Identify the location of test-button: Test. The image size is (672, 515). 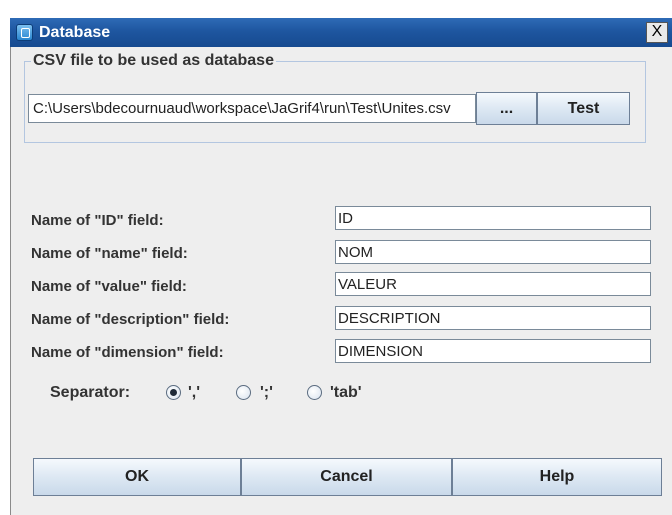
(583, 108).